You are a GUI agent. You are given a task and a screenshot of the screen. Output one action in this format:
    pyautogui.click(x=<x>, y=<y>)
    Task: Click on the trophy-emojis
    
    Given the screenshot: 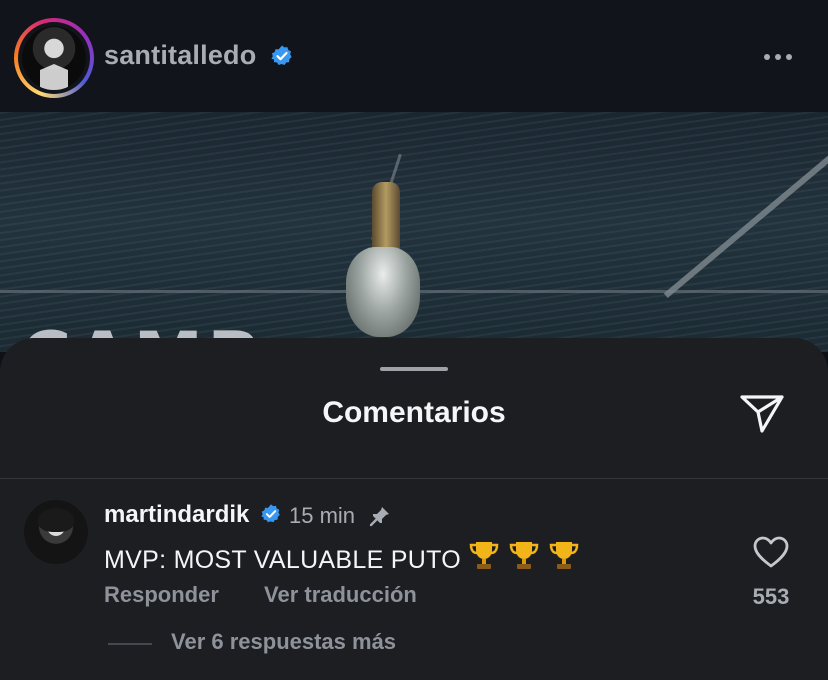 What is the action you would take?
    pyautogui.click(x=524, y=555)
    